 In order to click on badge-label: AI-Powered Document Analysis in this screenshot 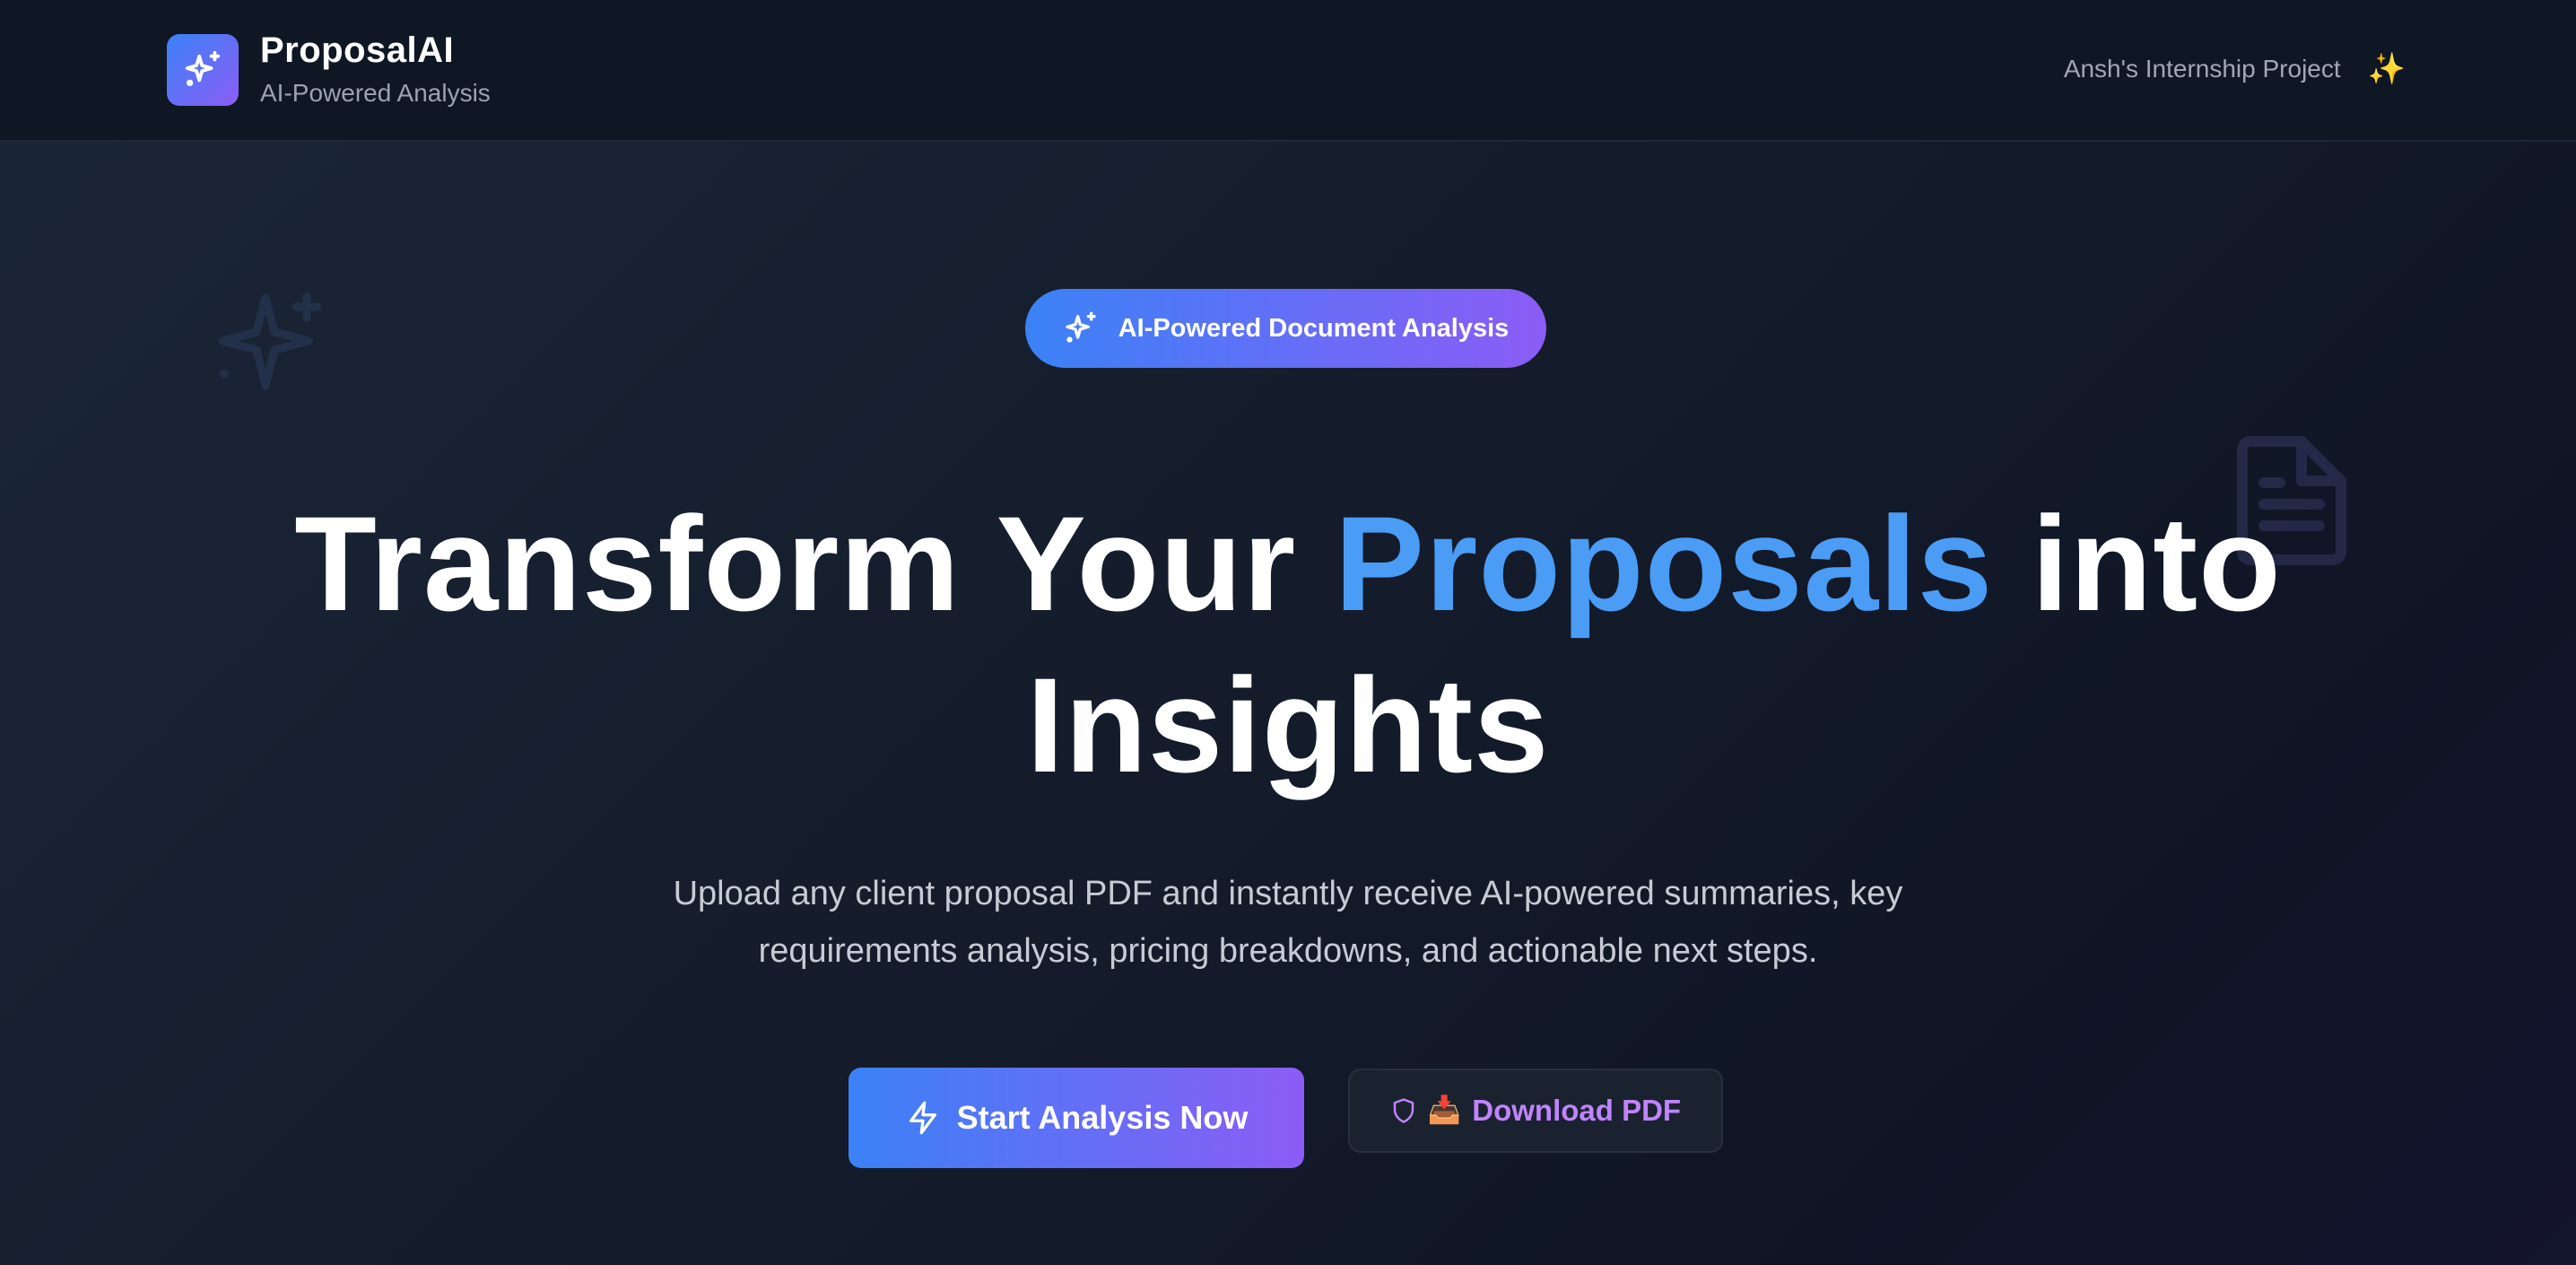, I will do `click(1314, 328)`.